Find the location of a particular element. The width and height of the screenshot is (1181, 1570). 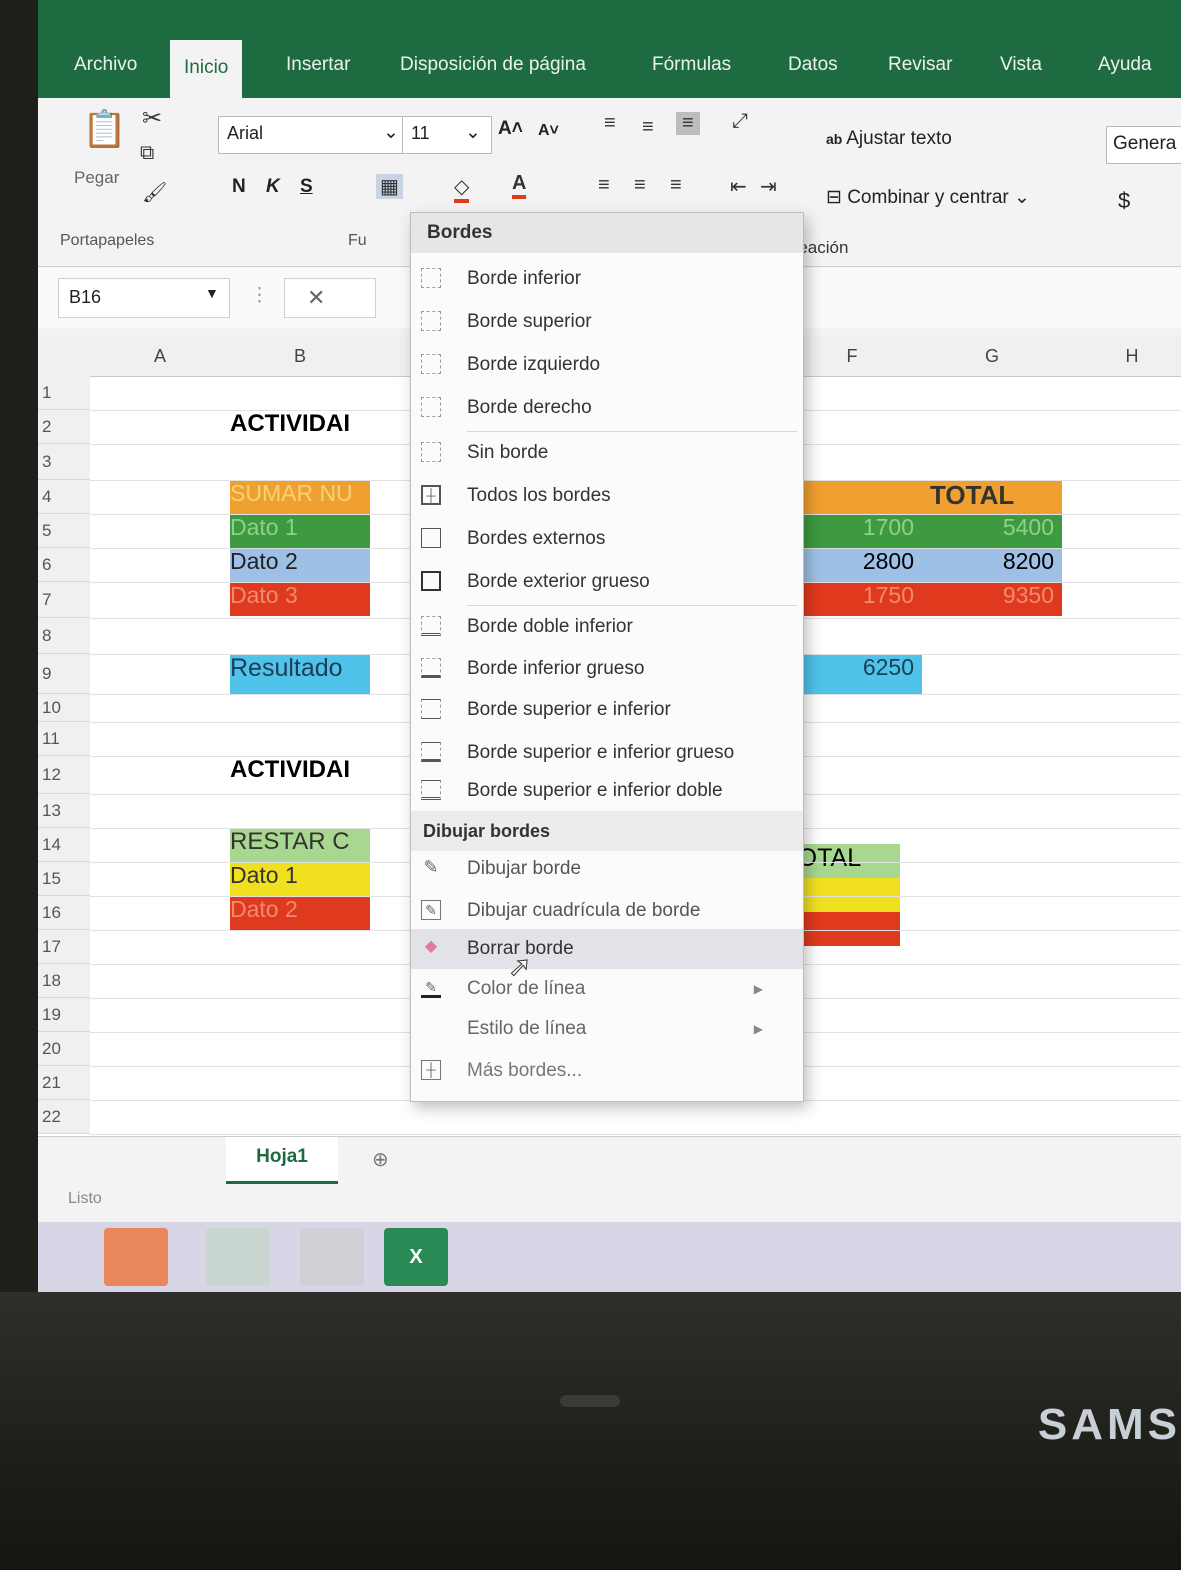

row-header: 14 is located at coordinates (64, 845).